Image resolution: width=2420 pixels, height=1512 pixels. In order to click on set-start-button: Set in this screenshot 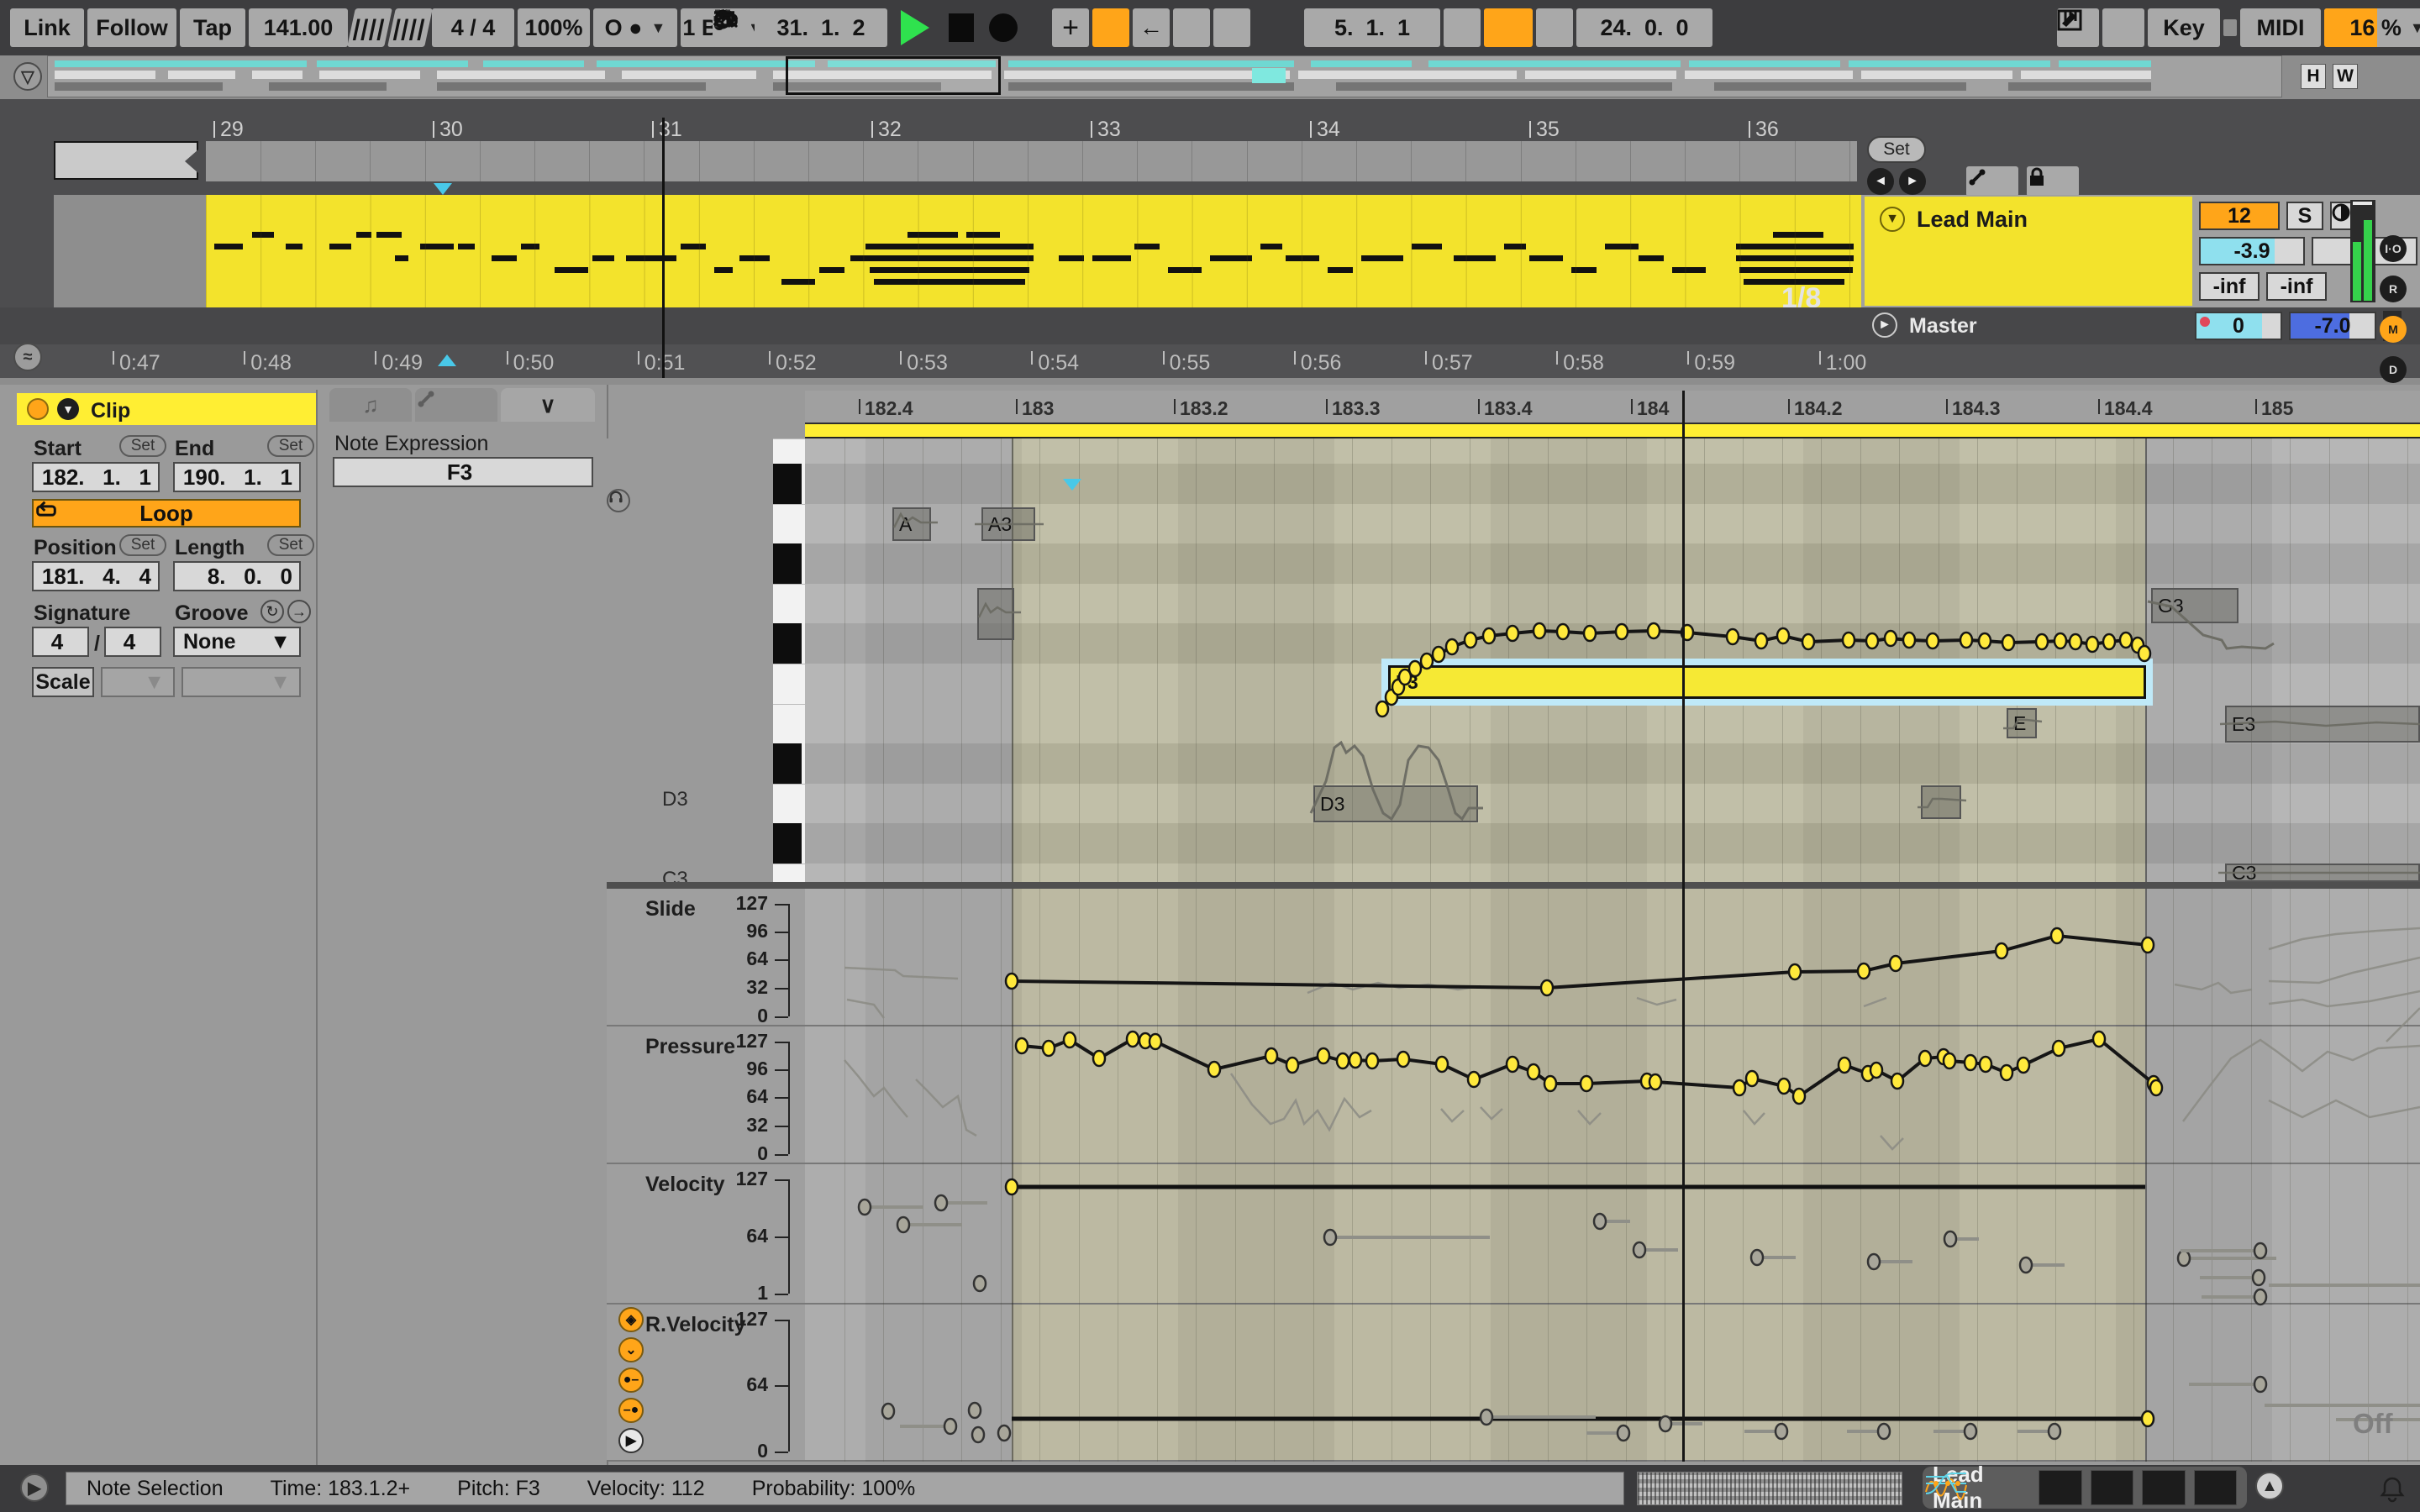, I will do `click(142, 446)`.